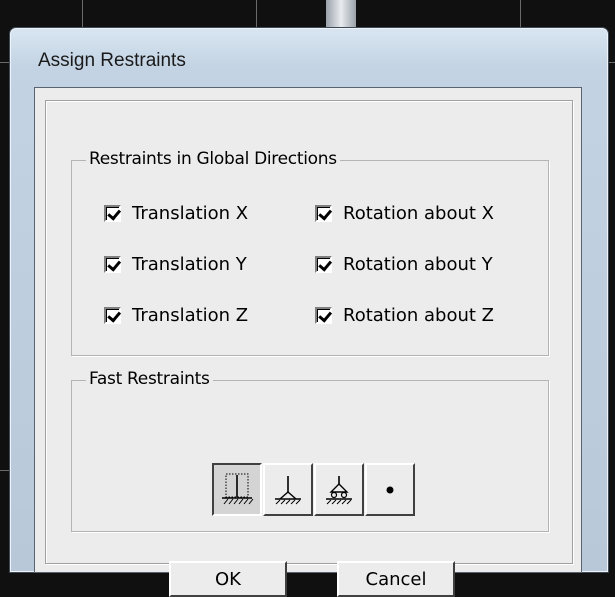  What do you see at coordinates (213, 159) in the screenshot?
I see `global-directions-legend: Restraints in Global Directions` at bounding box center [213, 159].